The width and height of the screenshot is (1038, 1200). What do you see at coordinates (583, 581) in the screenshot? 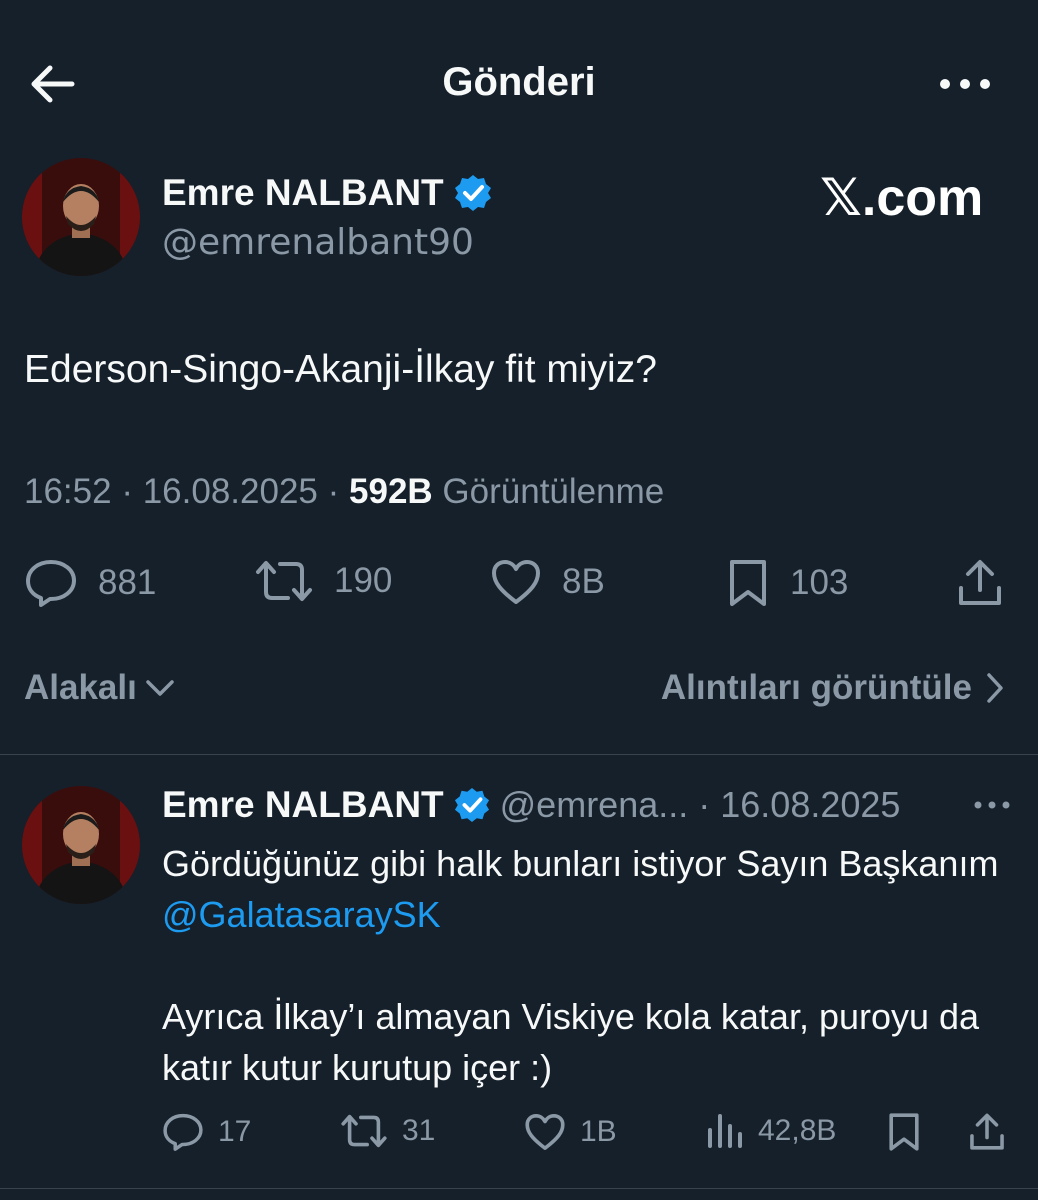
I see `like-count: 8B` at bounding box center [583, 581].